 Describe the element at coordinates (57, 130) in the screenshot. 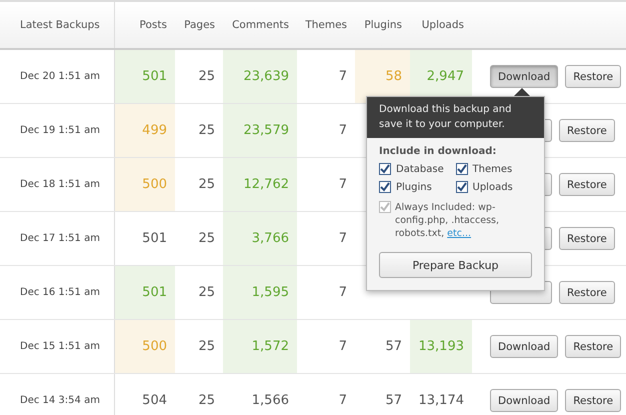

I see `backup-date: Dec 19 1:51 am` at that location.